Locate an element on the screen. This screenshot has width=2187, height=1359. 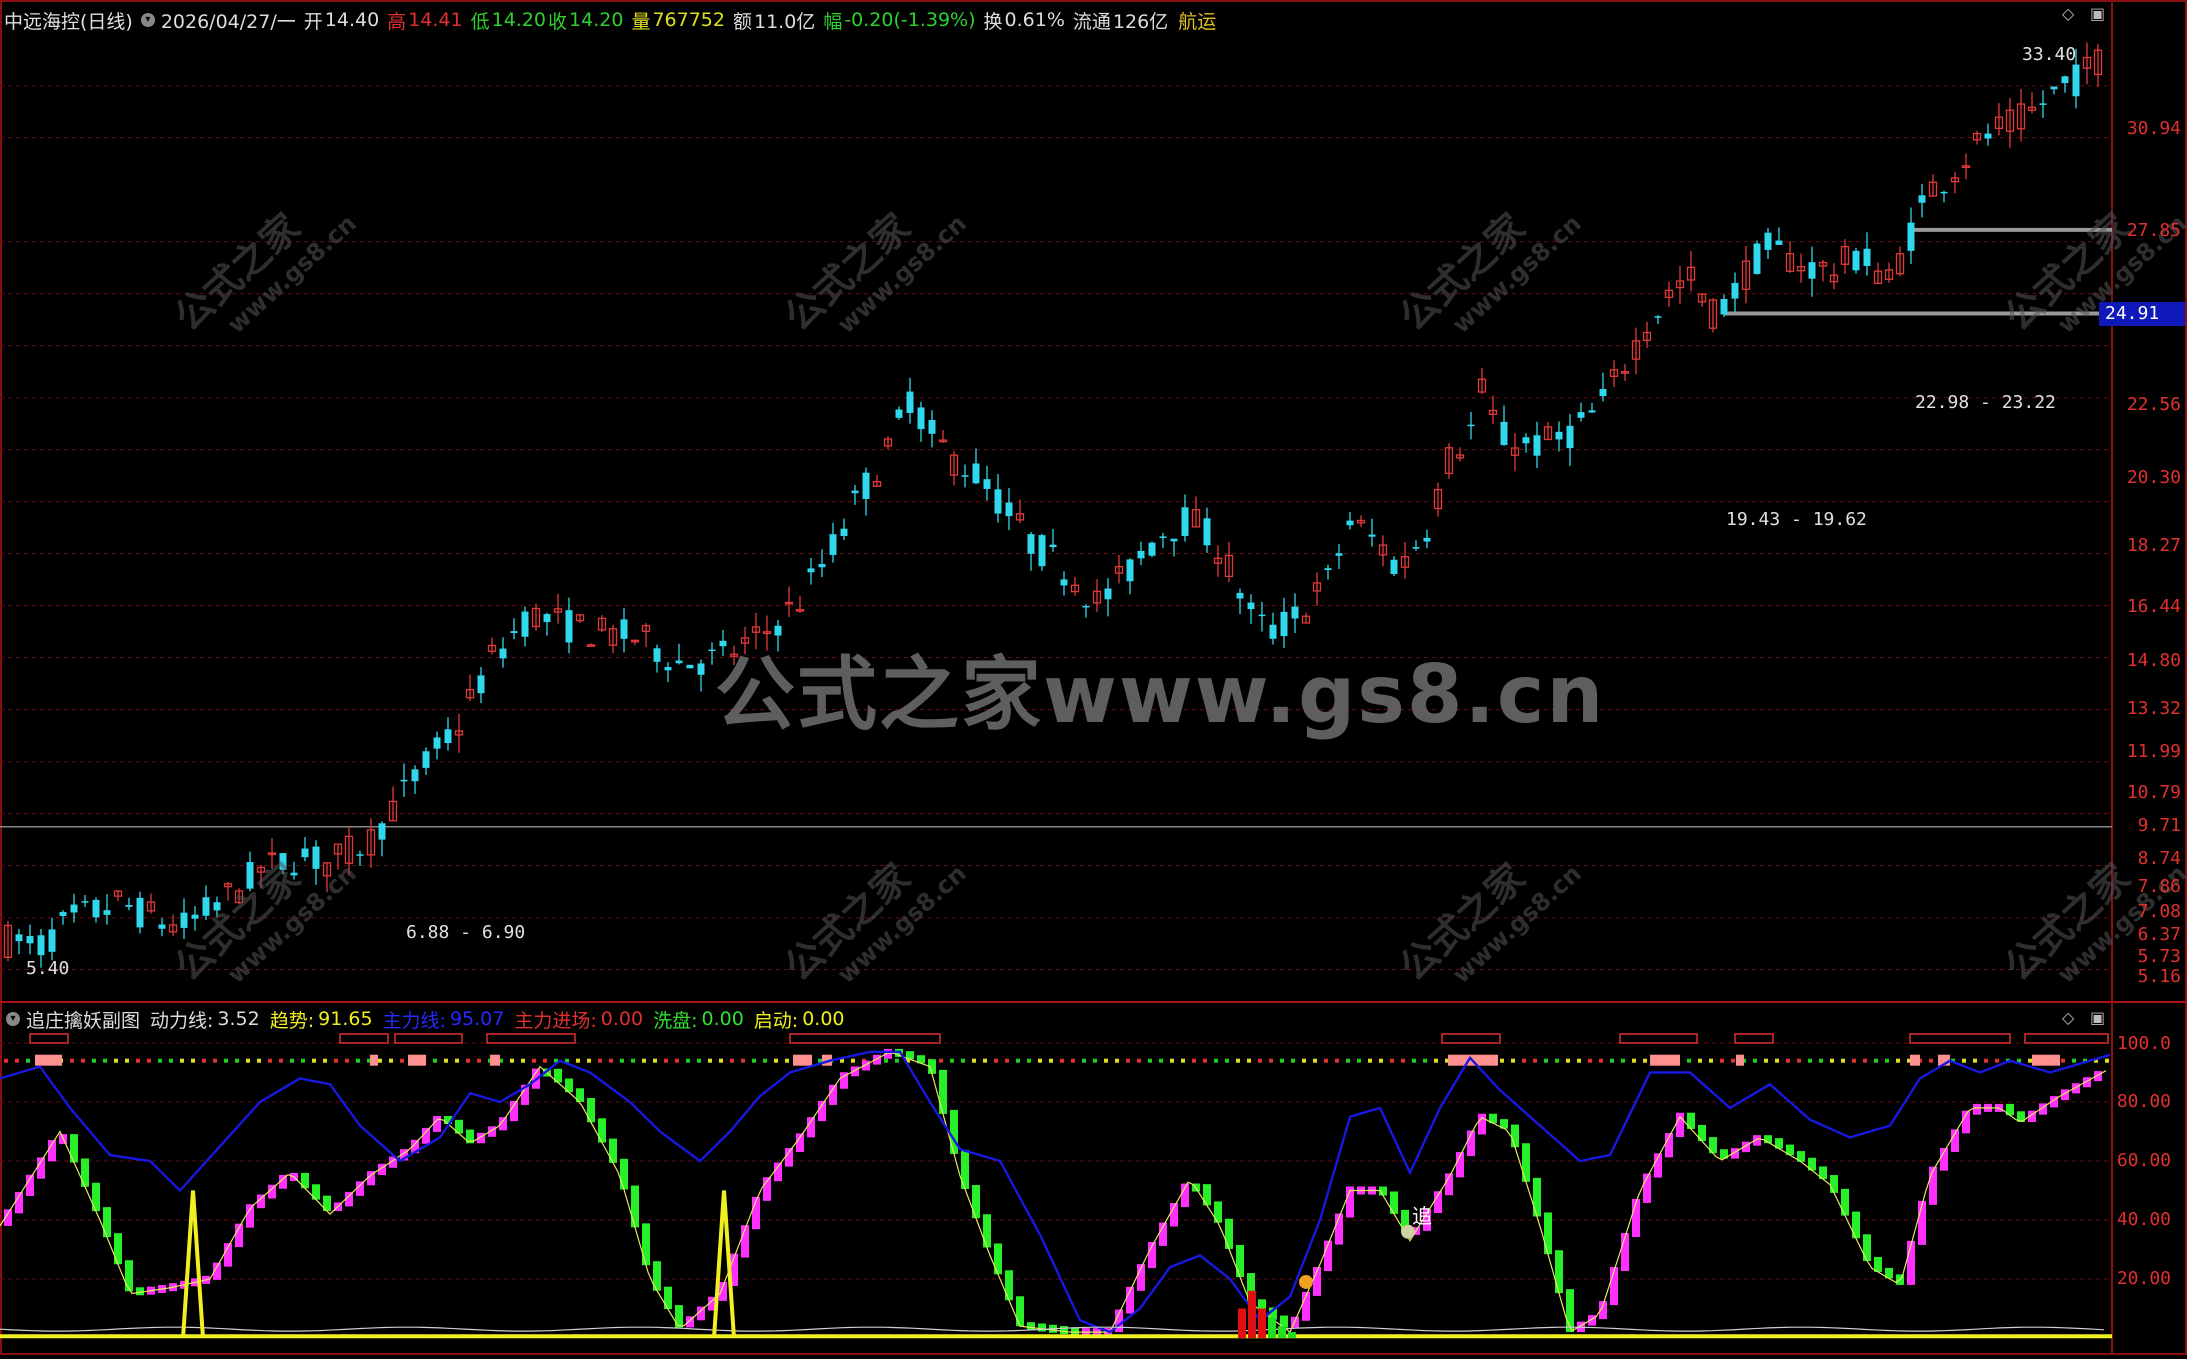
turnover-value: 0.61% is located at coordinates (1034, 20).